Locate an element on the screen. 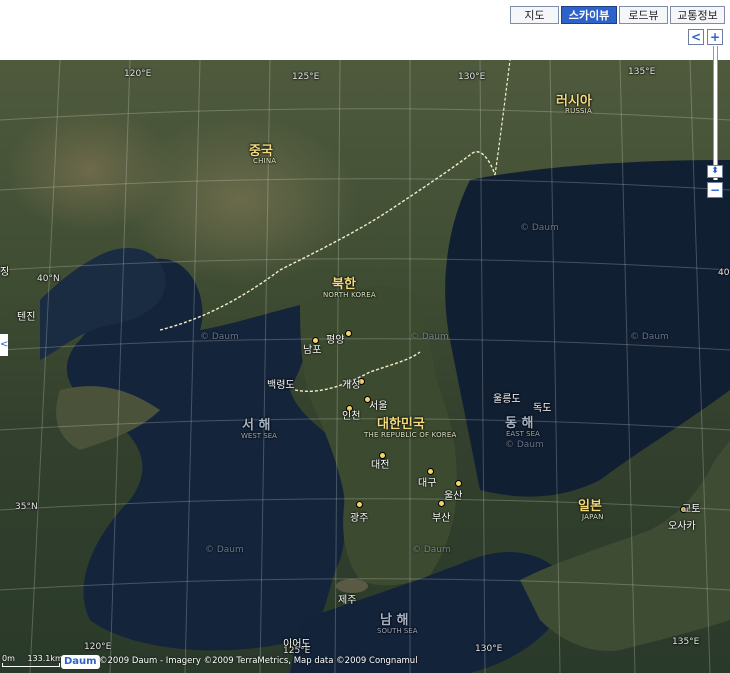 The width and height of the screenshot is (730, 673). japan-label: 일본 is located at coordinates (590, 506).